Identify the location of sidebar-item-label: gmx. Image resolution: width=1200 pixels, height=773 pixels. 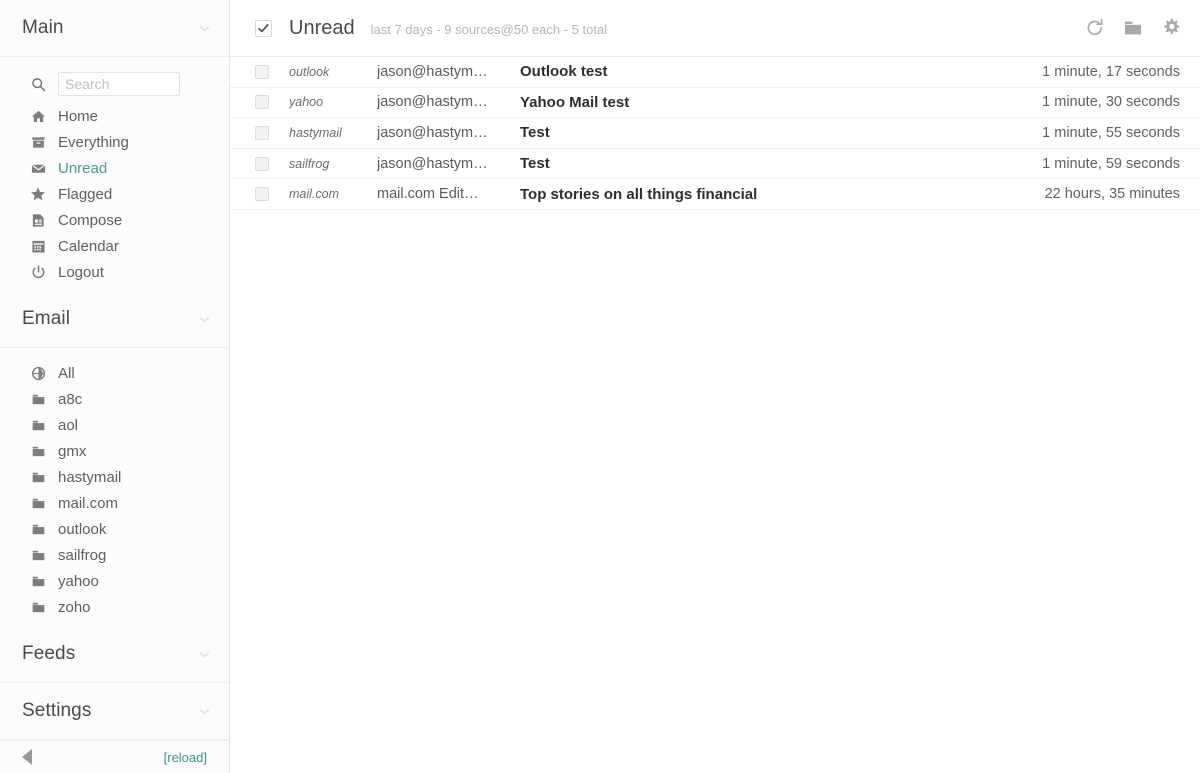
(72, 451).